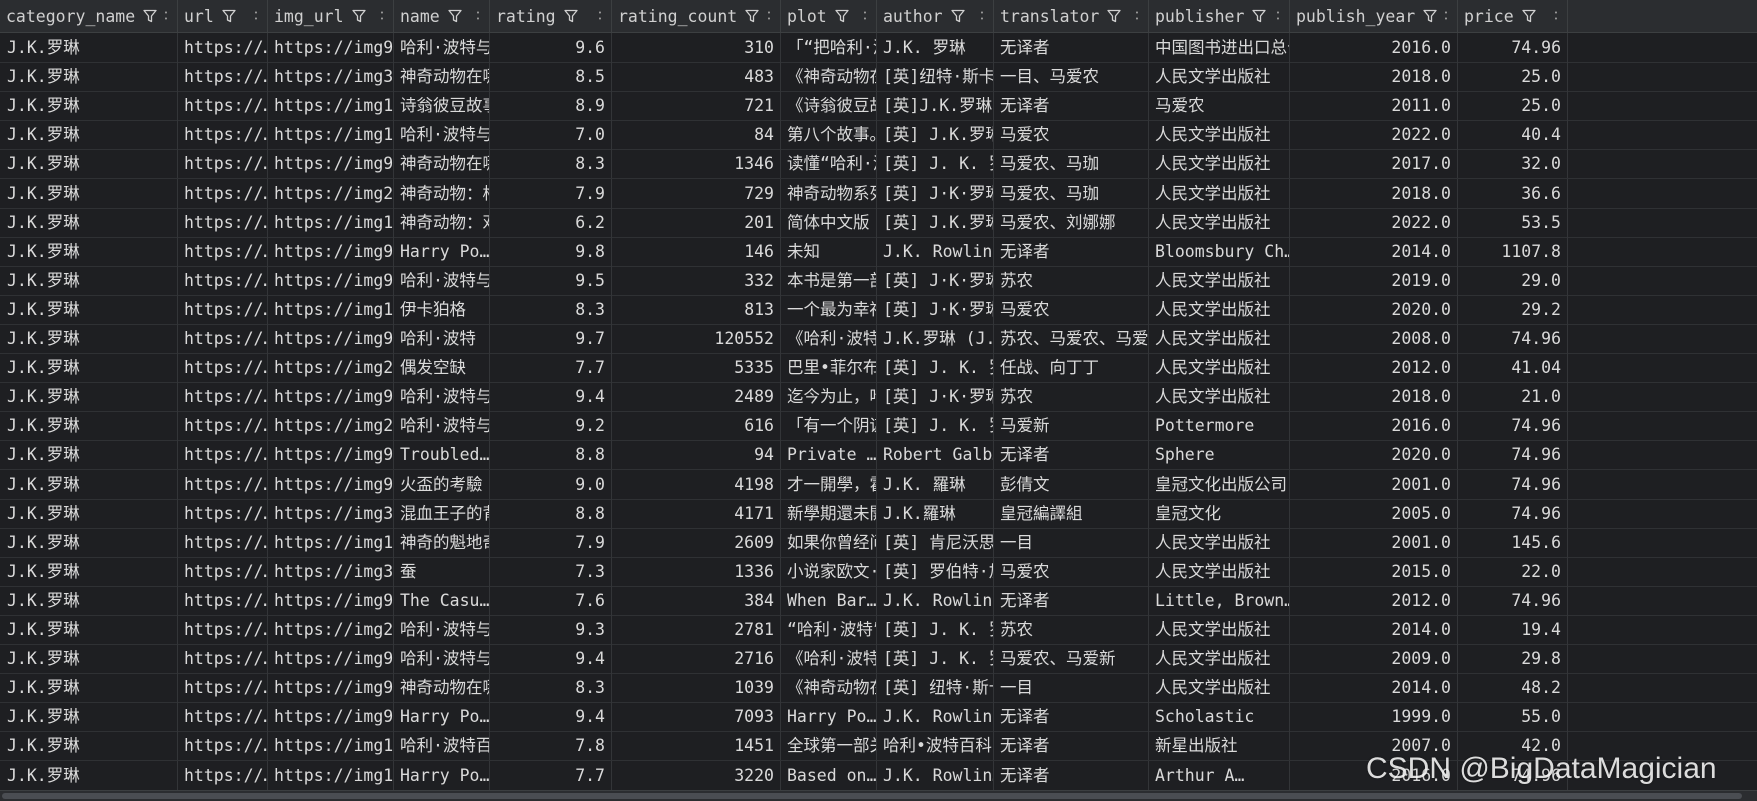 The image size is (1757, 801). What do you see at coordinates (872, 796) in the screenshot?
I see `horizontal-scrollbar` at bounding box center [872, 796].